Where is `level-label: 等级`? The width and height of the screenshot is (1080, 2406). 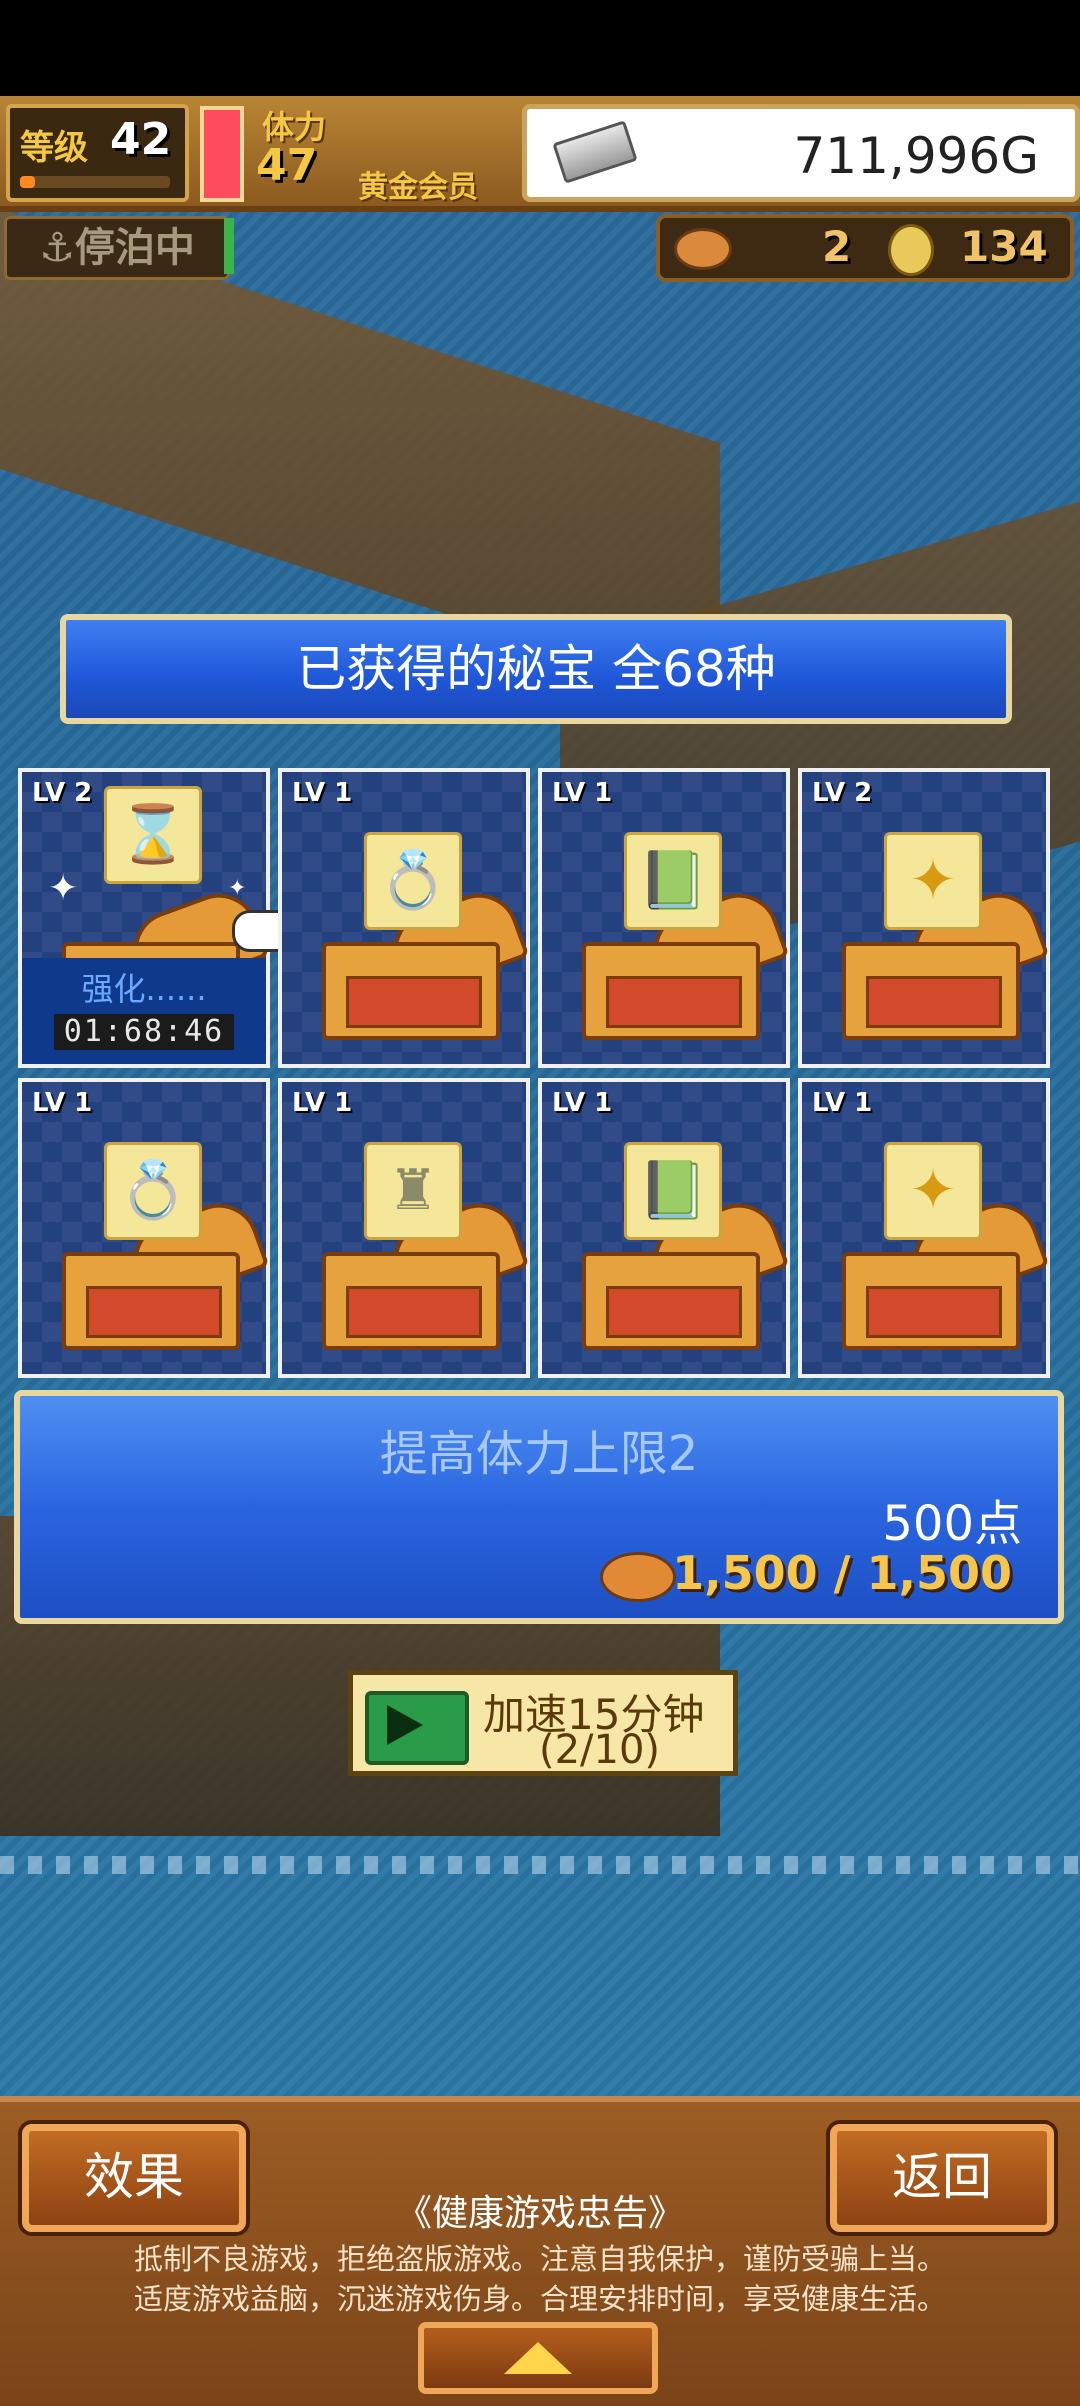 level-label: 等级 is located at coordinates (54, 148).